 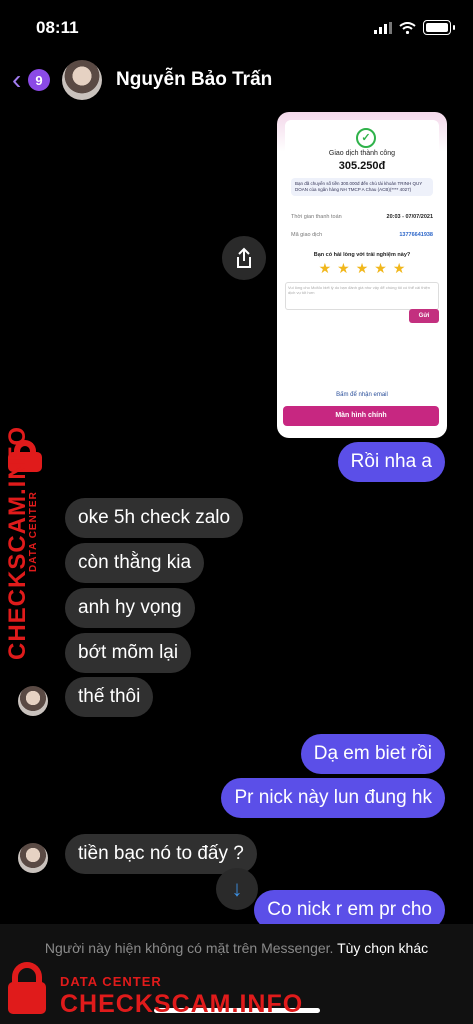 I want to click on arrow-down-icon: ↓, so click(x=237, y=888).